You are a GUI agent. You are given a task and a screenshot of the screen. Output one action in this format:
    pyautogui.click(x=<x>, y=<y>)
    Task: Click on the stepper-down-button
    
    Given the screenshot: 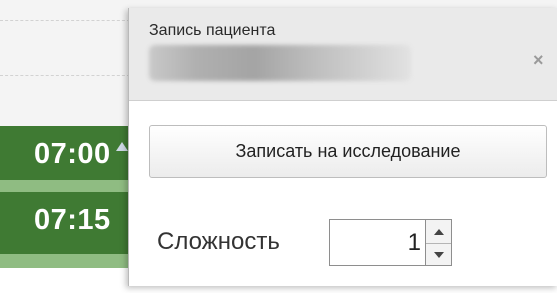 What is the action you would take?
    pyautogui.click(x=438, y=254)
    